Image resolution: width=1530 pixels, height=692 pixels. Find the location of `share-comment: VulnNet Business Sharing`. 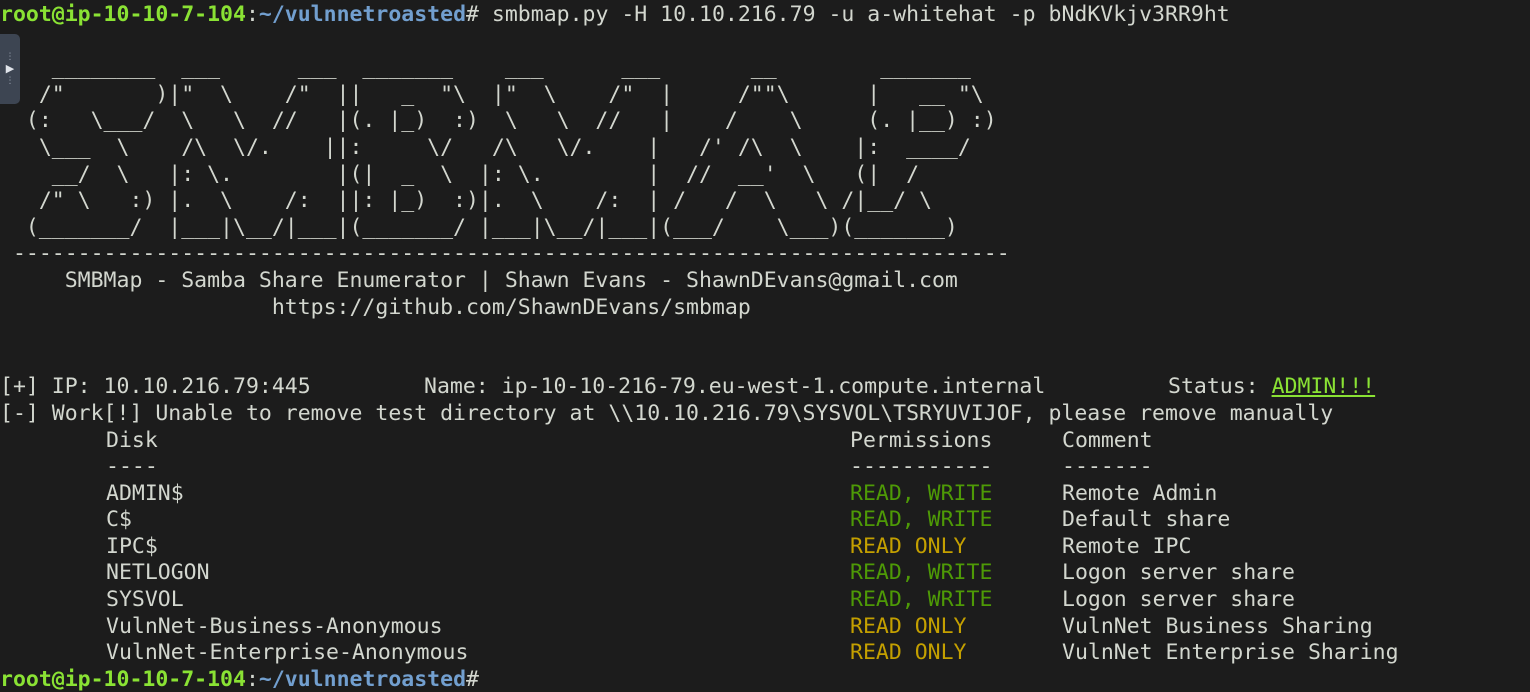

share-comment: VulnNet Business Sharing is located at coordinates (1217, 626).